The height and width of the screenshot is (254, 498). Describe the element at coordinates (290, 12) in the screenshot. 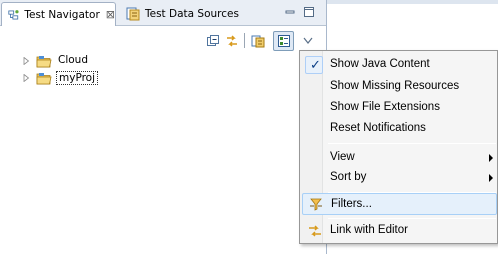

I see `minimize-icon` at that location.